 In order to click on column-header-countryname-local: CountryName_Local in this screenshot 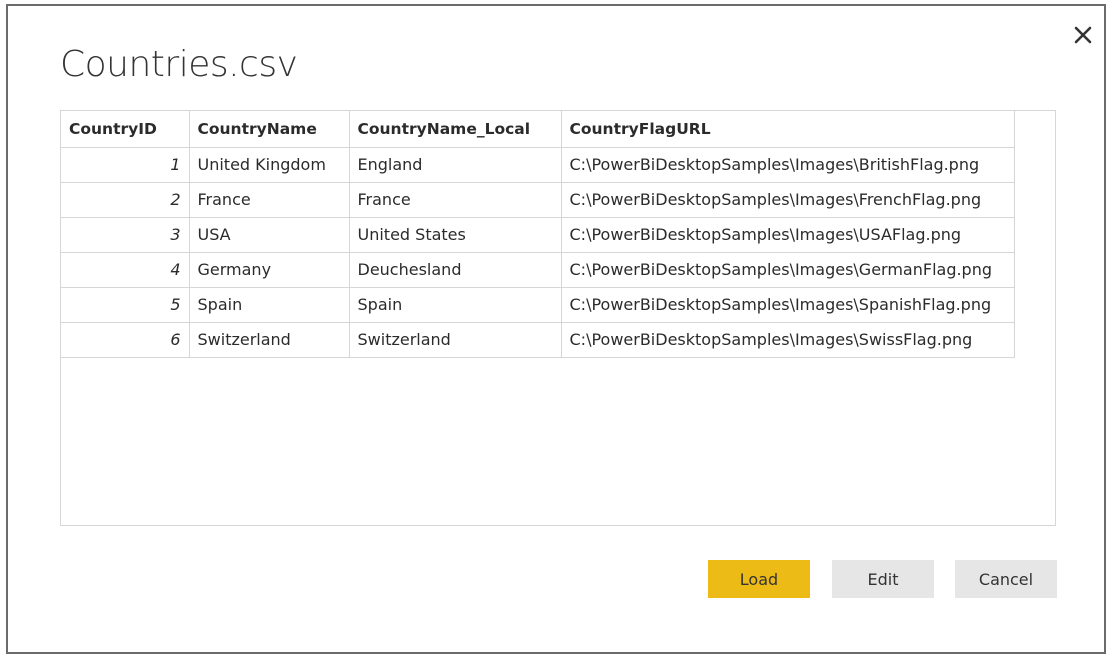, I will do `click(455, 129)`.